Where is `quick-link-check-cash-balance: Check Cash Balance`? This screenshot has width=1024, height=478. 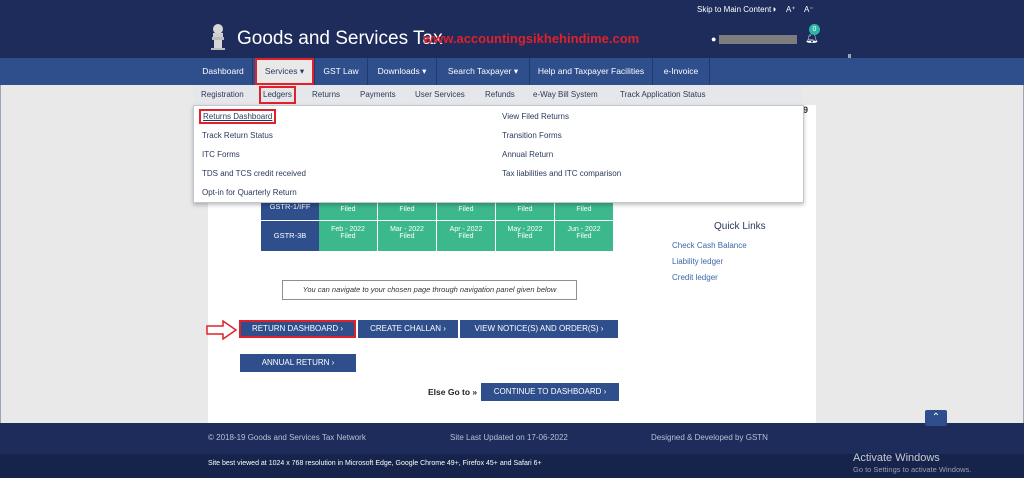
quick-link-check-cash-balance: Check Cash Balance is located at coordinates (709, 245).